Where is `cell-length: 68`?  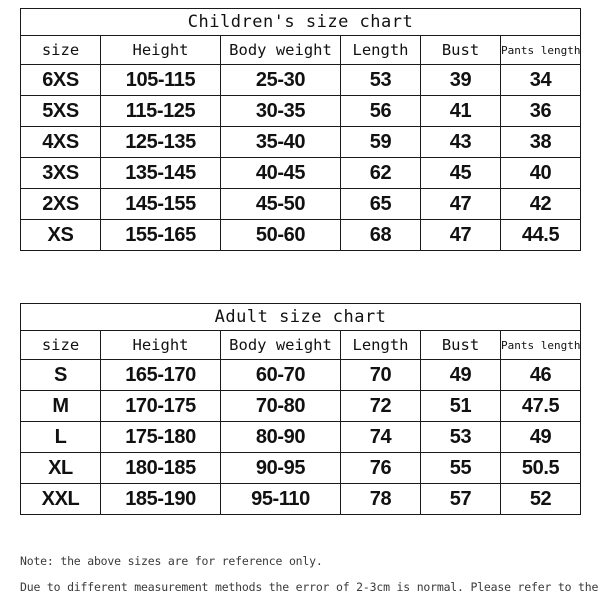
cell-length: 68 is located at coordinates (380, 235).